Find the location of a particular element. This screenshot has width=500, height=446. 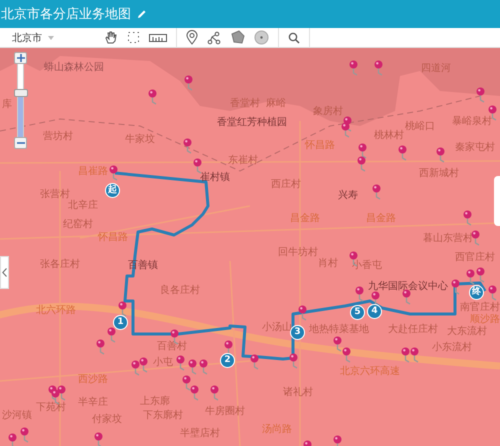

map-label: 秦家屯村 is located at coordinates (475, 148).